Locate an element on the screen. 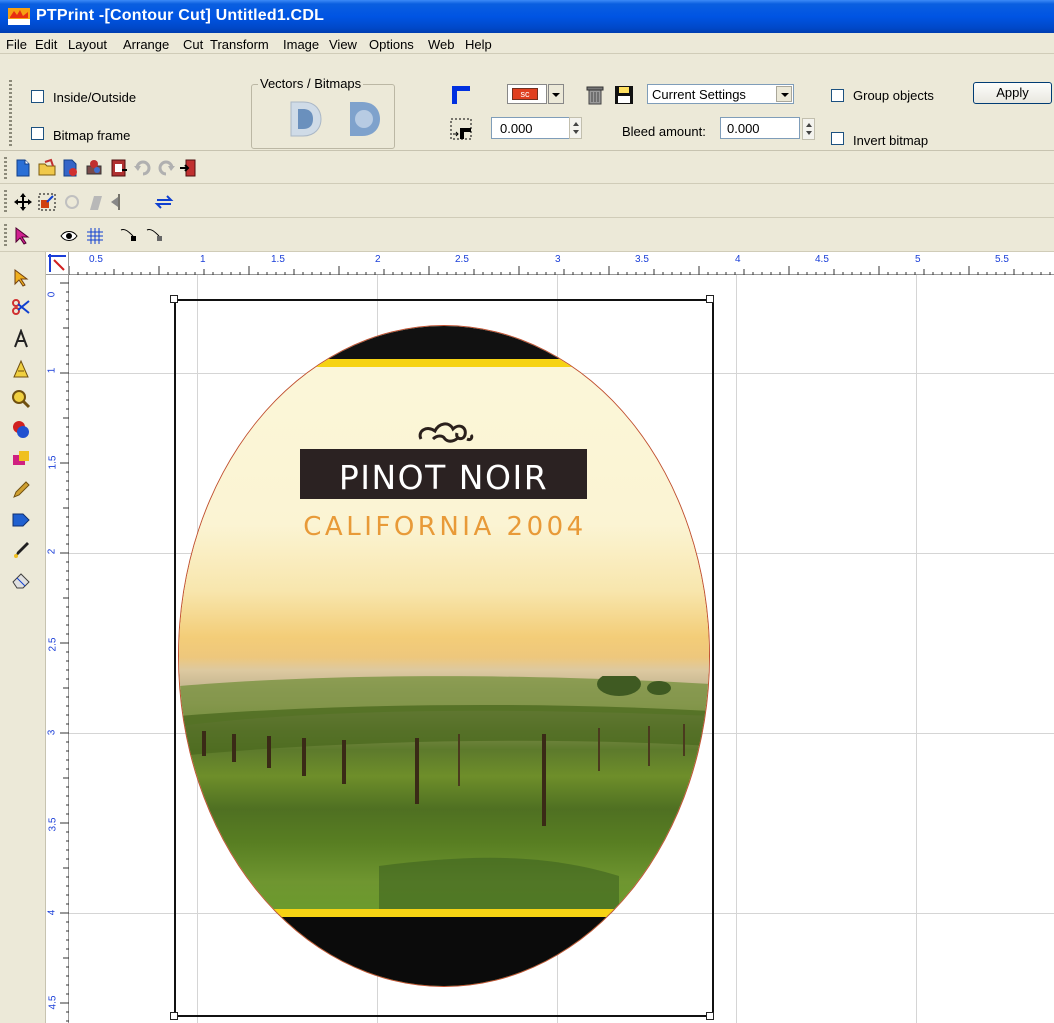 Image resolution: width=1054 pixels, height=1023 pixels. pointer-tool-icon is located at coordinates (21, 278).